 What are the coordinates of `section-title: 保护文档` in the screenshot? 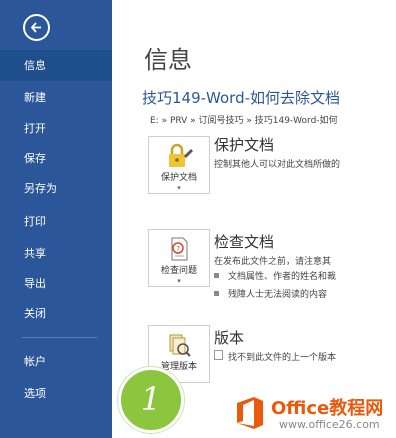 It's located at (244, 145).